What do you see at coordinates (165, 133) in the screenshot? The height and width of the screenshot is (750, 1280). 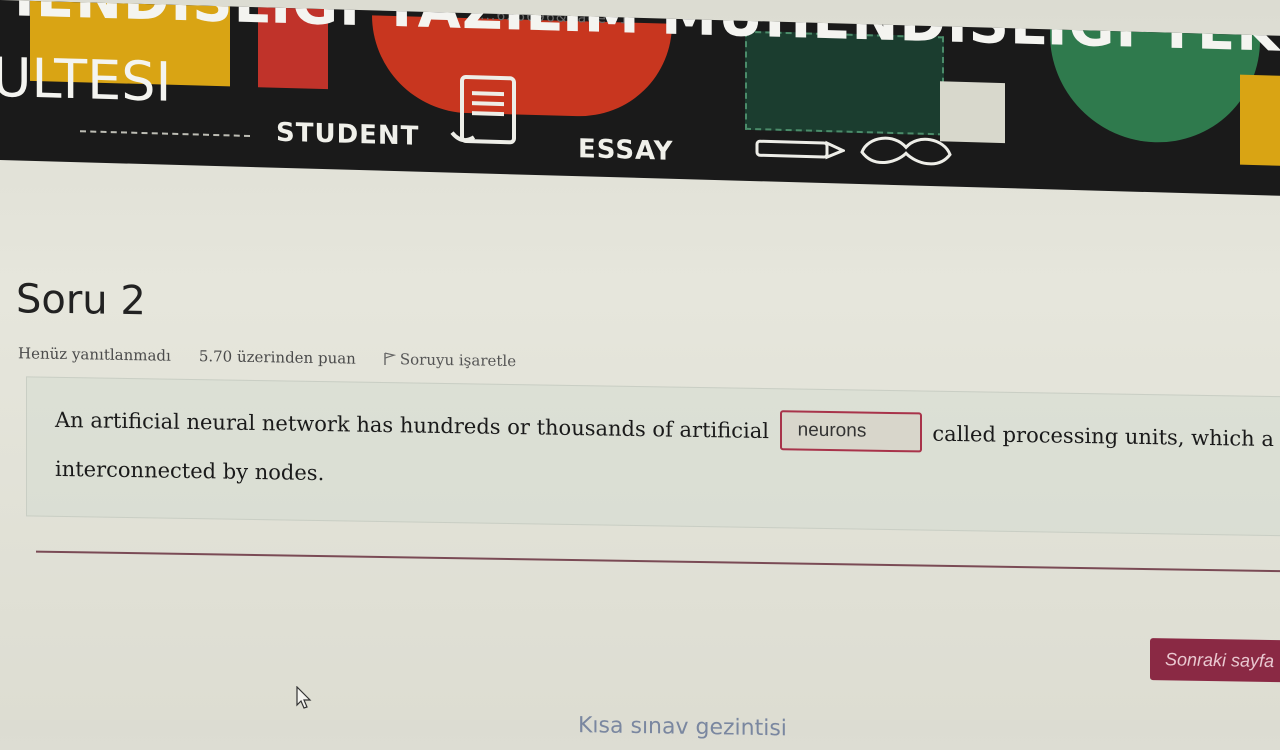 I see `banner-decor-dashes` at bounding box center [165, 133].